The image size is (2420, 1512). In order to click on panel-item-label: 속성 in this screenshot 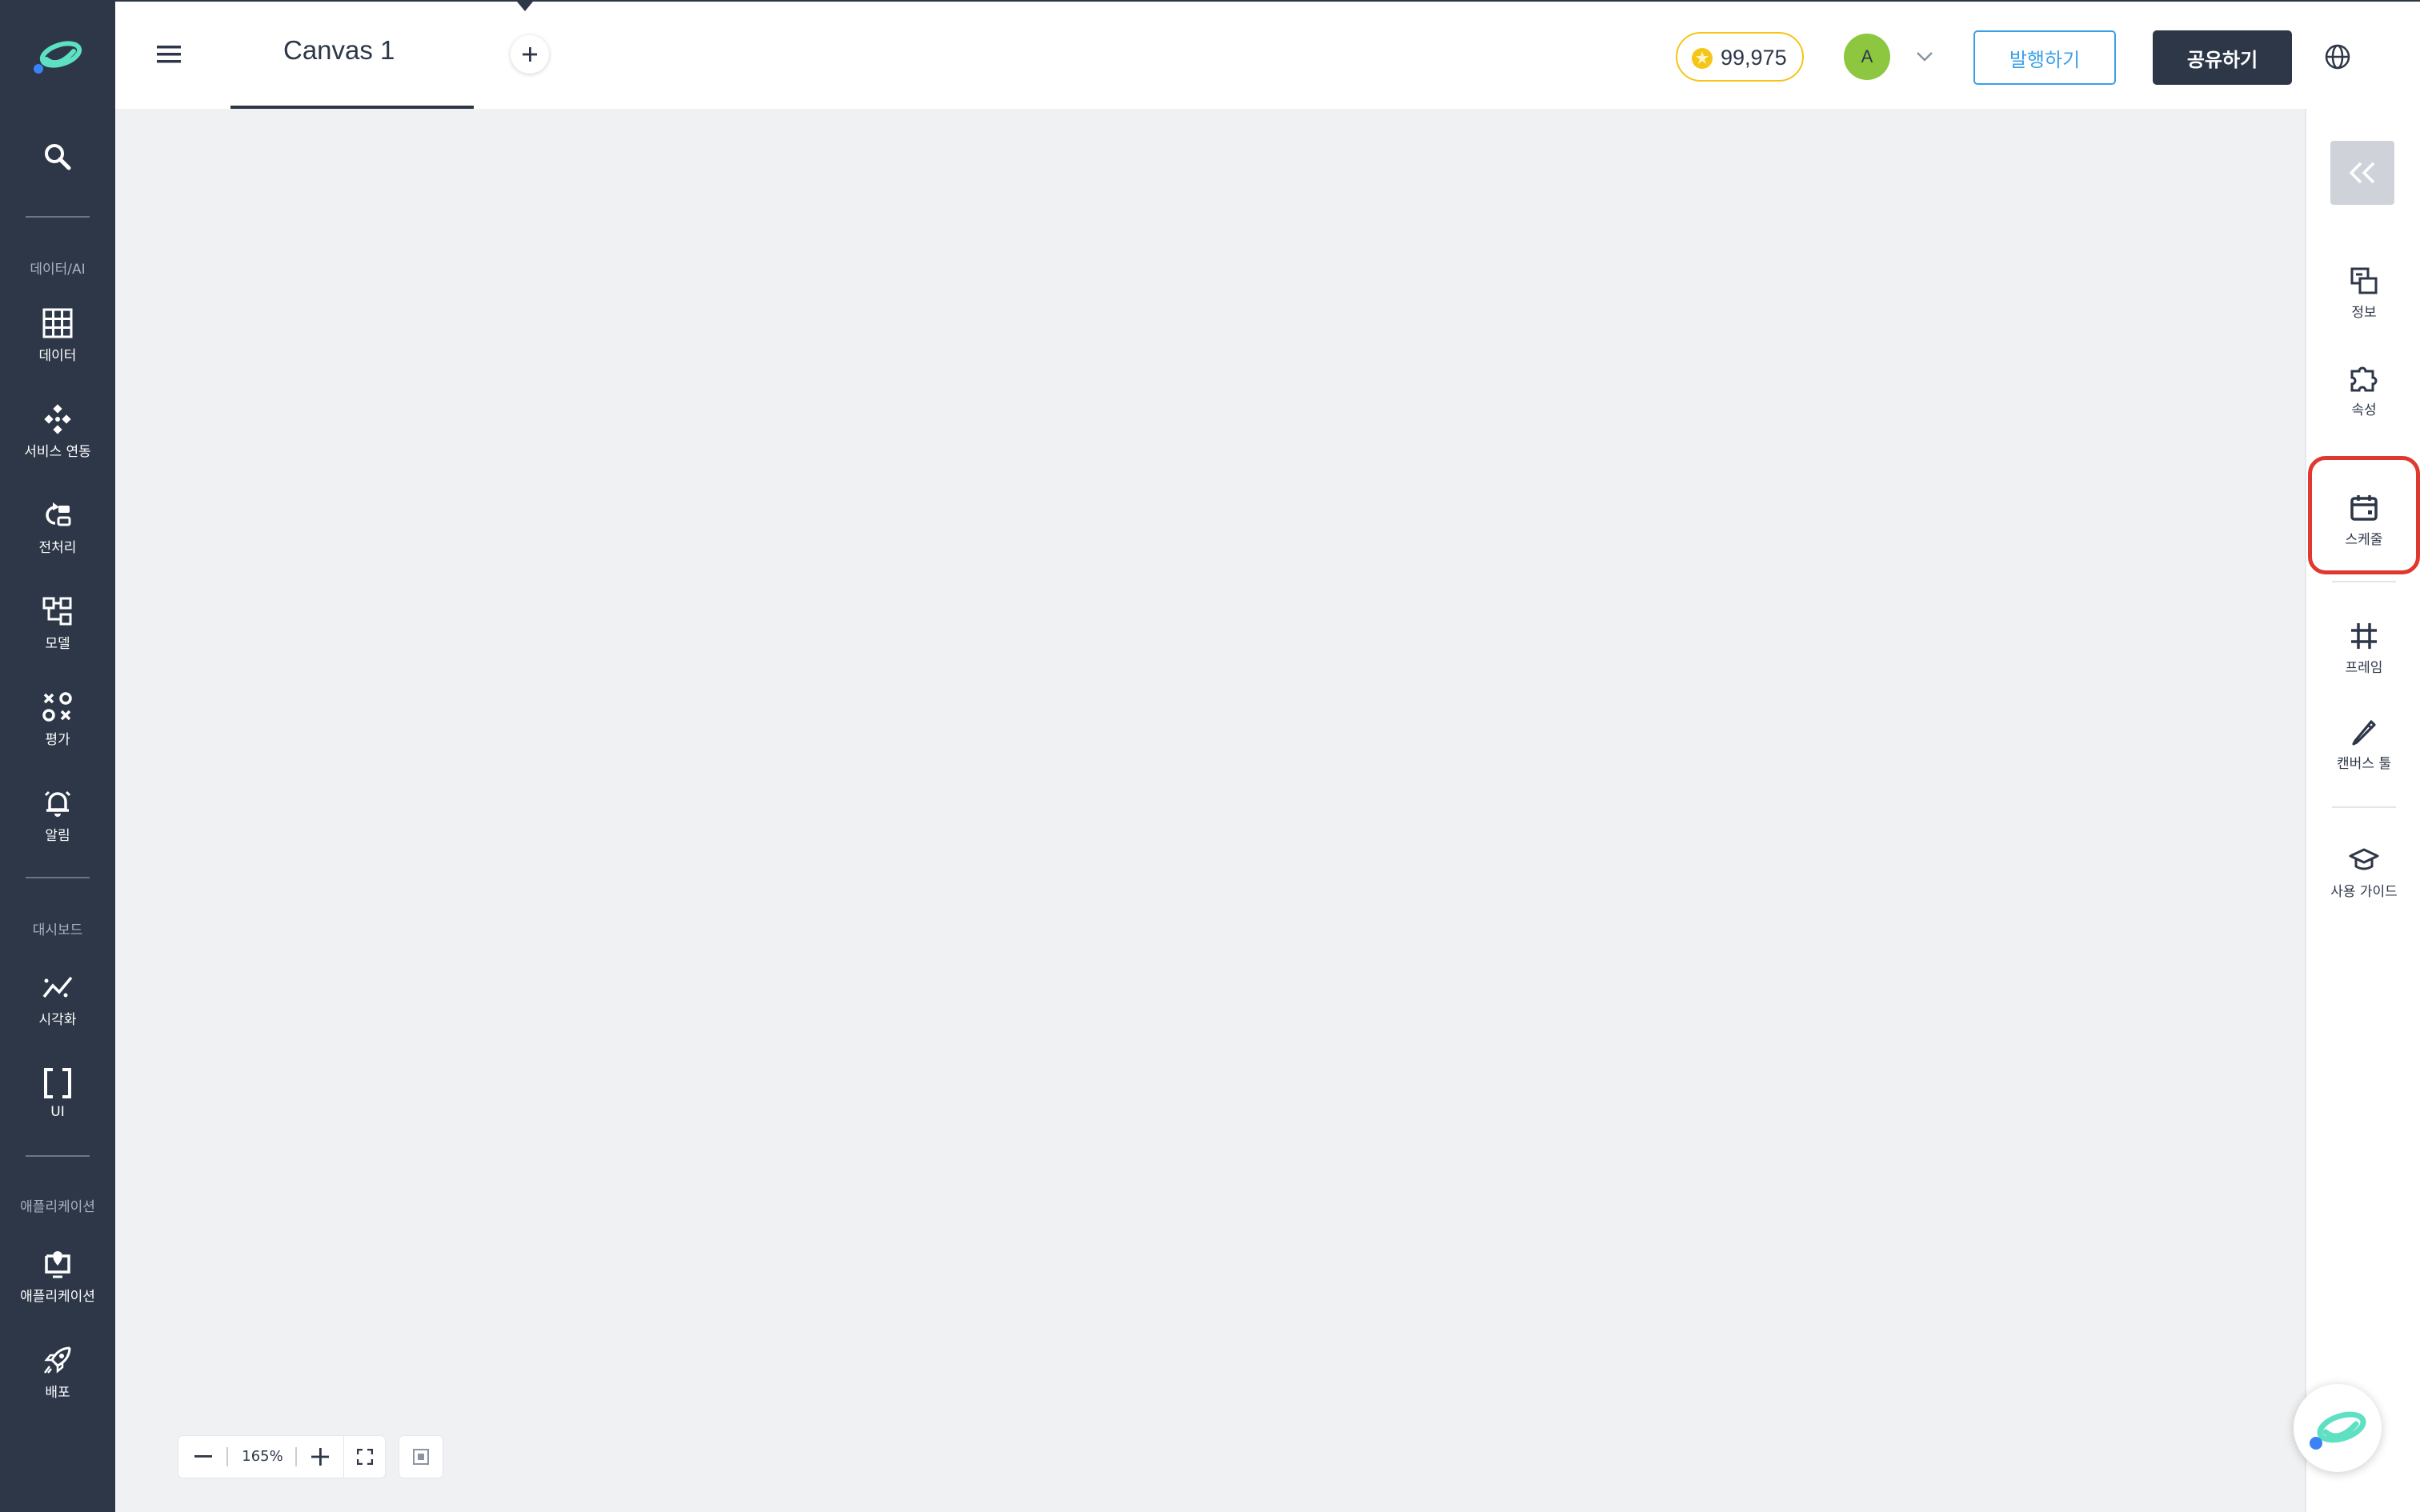, I will do `click(2364, 410)`.